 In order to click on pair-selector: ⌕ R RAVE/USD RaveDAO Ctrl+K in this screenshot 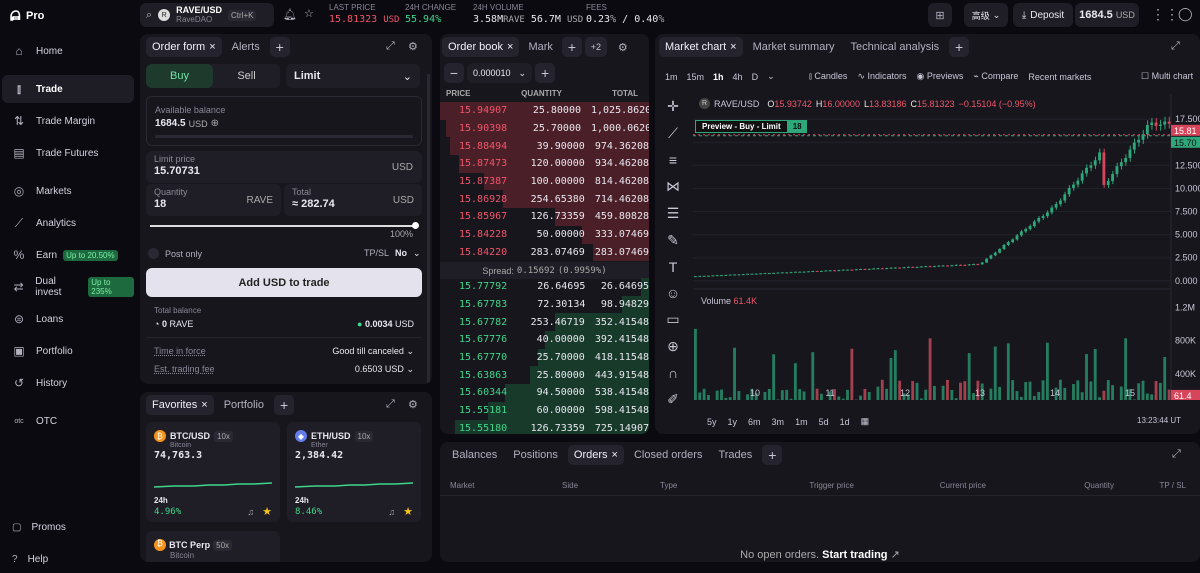, I will do `click(207, 15)`.